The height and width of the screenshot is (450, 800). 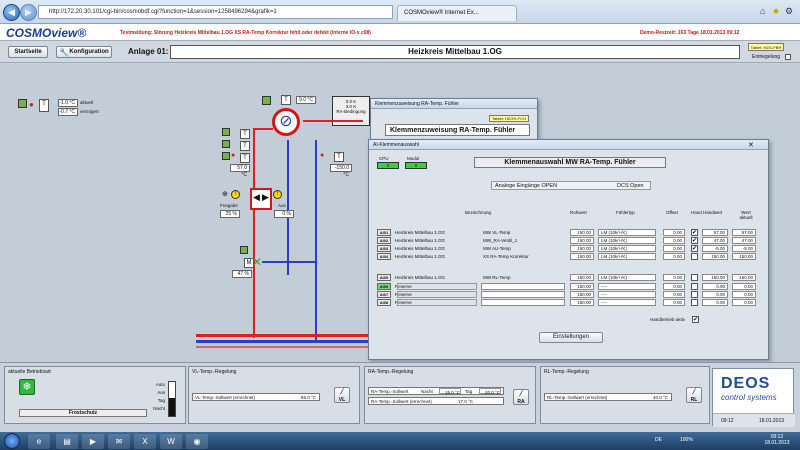 I want to click on modul-label: Modul, so click(x=413, y=158).